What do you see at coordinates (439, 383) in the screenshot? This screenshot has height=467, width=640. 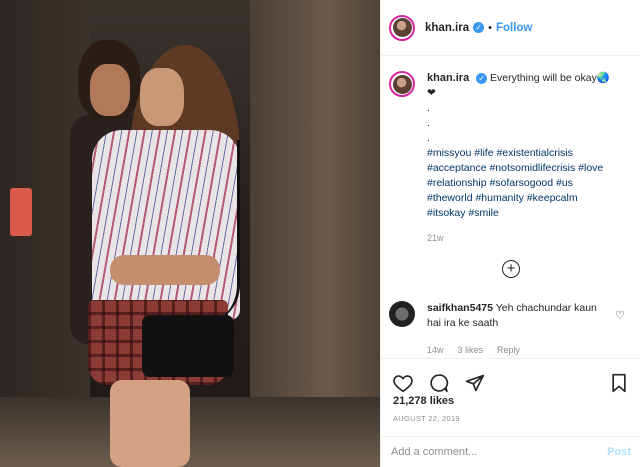 I see `comment-icon` at bounding box center [439, 383].